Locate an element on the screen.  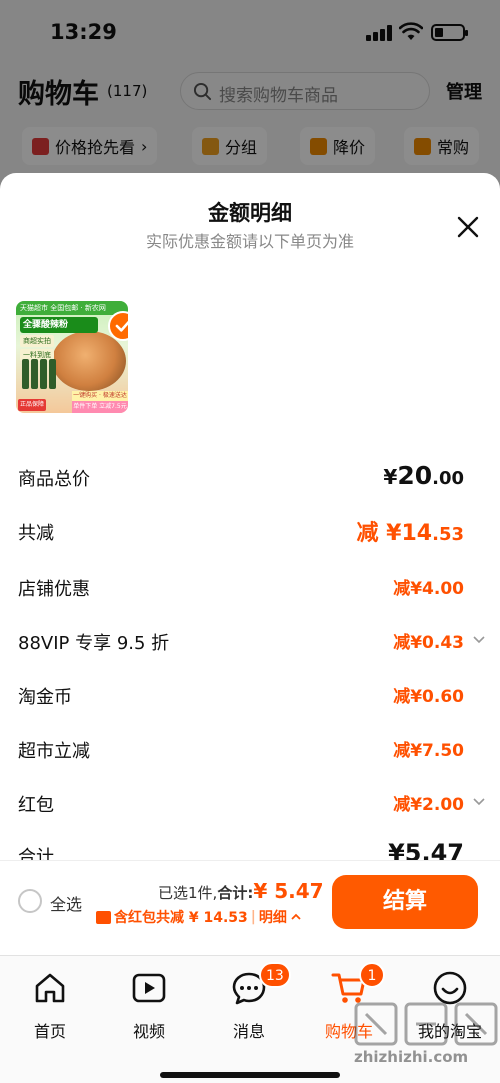
row-supermarket-discount: 超市立减 减¥7.50 is located at coordinates (250, 753).